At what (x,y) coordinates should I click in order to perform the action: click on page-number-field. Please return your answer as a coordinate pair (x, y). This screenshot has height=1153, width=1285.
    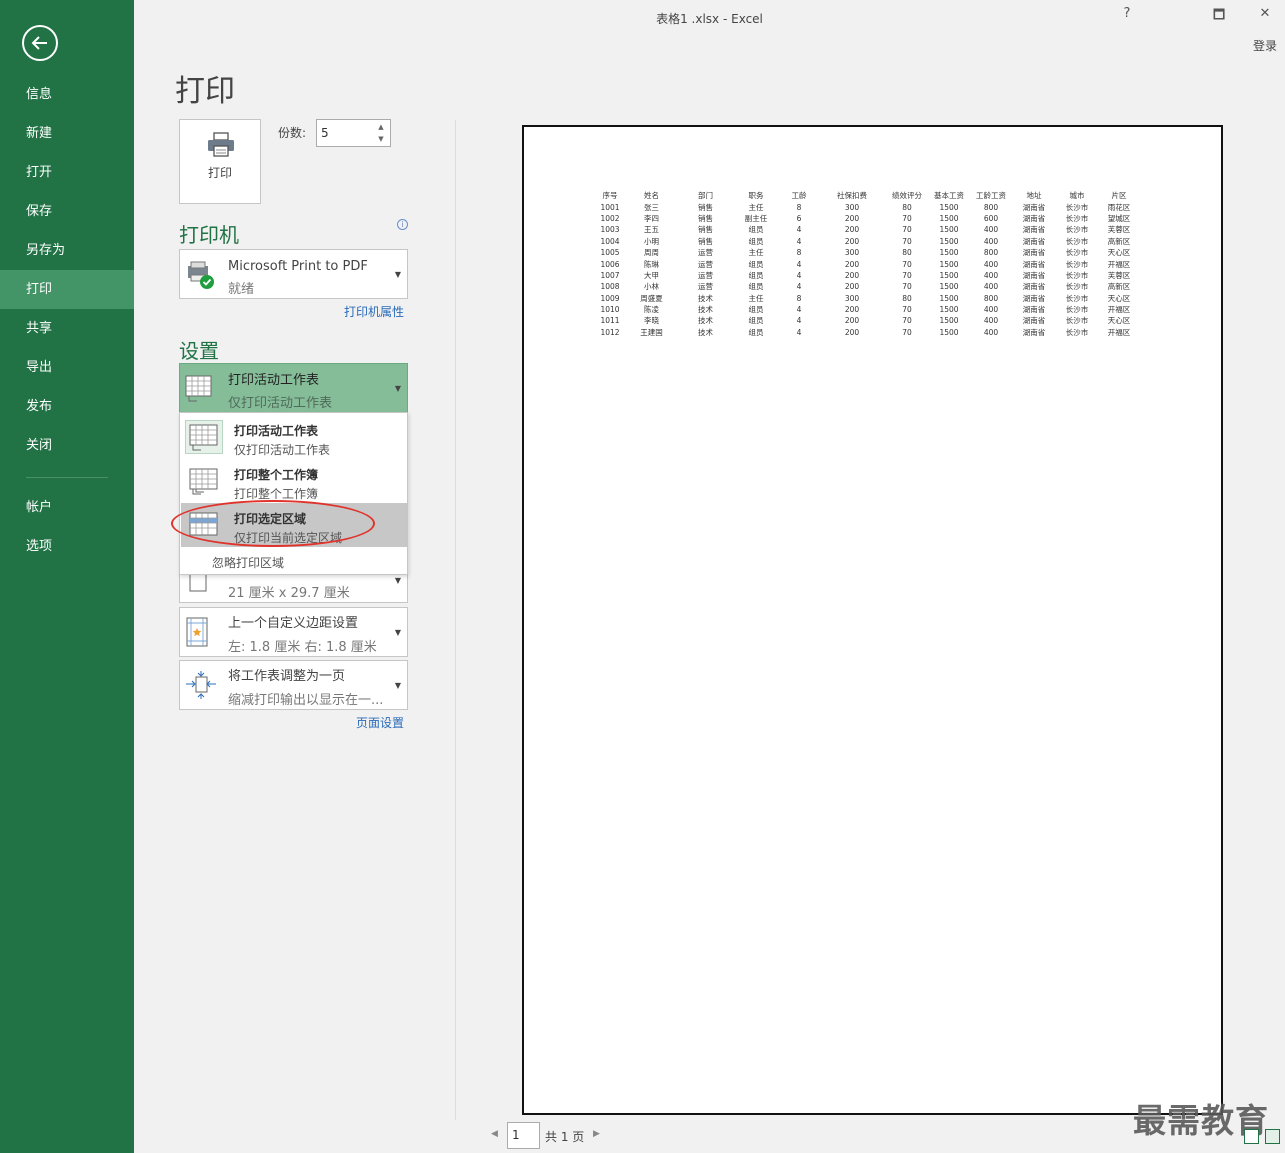
    Looking at the image, I should click on (523, 1135).